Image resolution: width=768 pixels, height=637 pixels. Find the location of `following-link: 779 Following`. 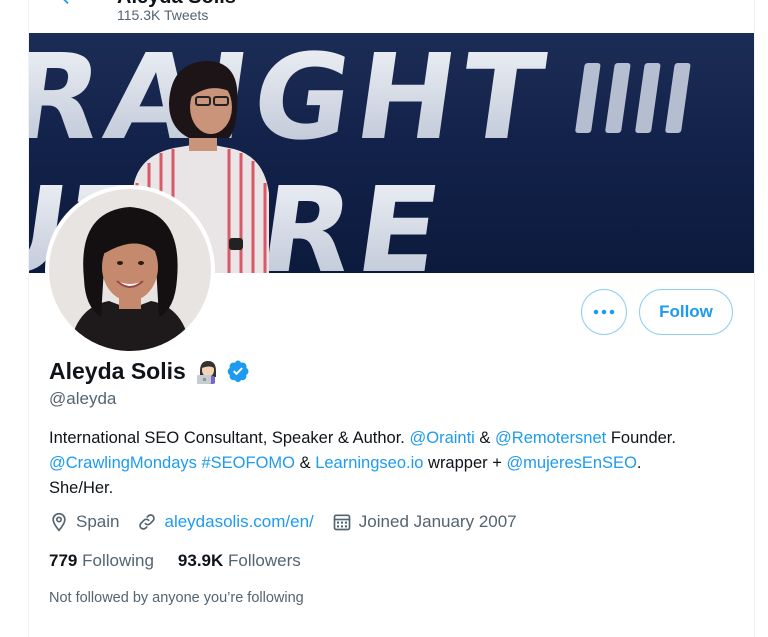

following-link: 779 Following is located at coordinates (101, 561).